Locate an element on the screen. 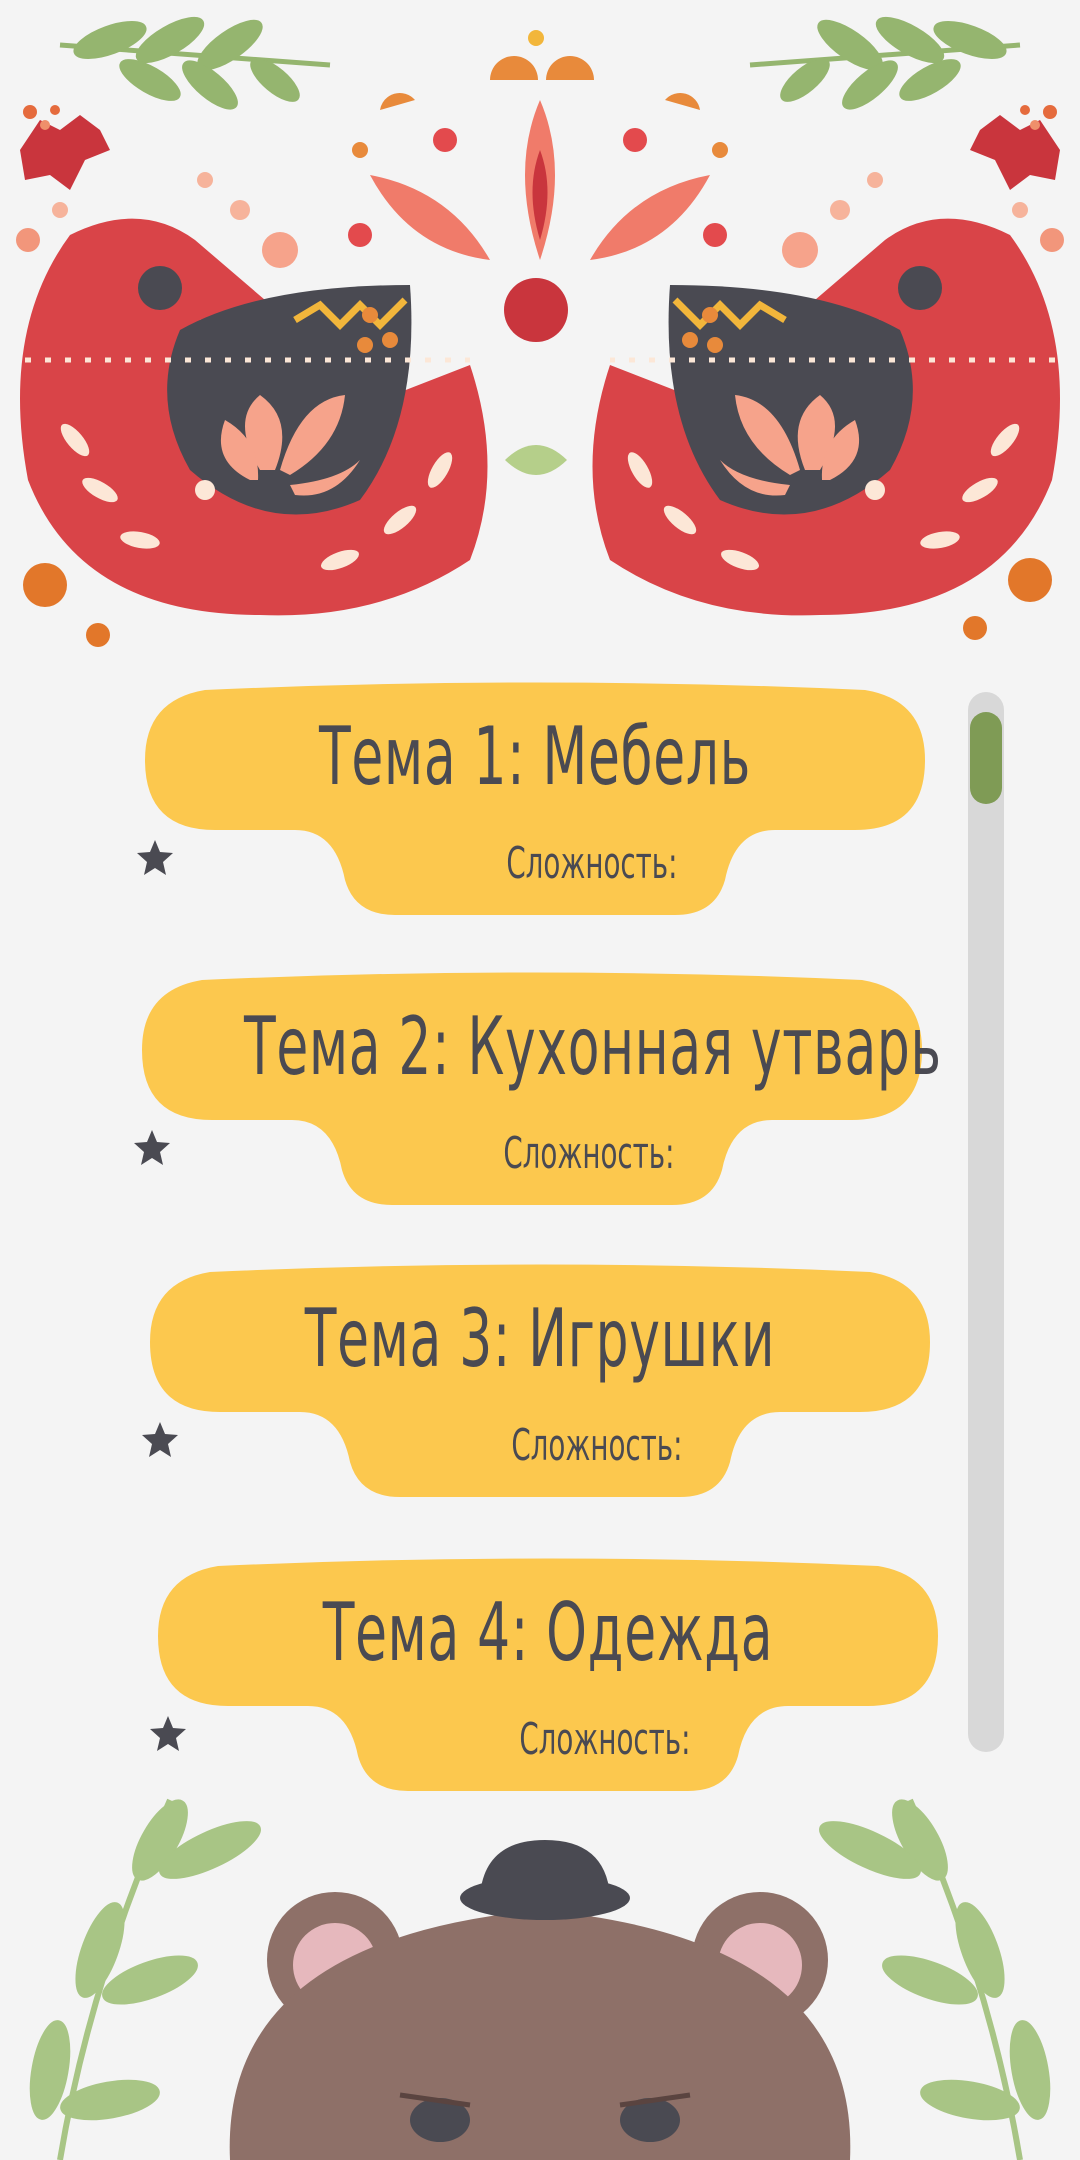 This screenshot has width=1080, height=2160. topic-title: Тема 2: Кухонная утварь is located at coordinates (593, 1046).